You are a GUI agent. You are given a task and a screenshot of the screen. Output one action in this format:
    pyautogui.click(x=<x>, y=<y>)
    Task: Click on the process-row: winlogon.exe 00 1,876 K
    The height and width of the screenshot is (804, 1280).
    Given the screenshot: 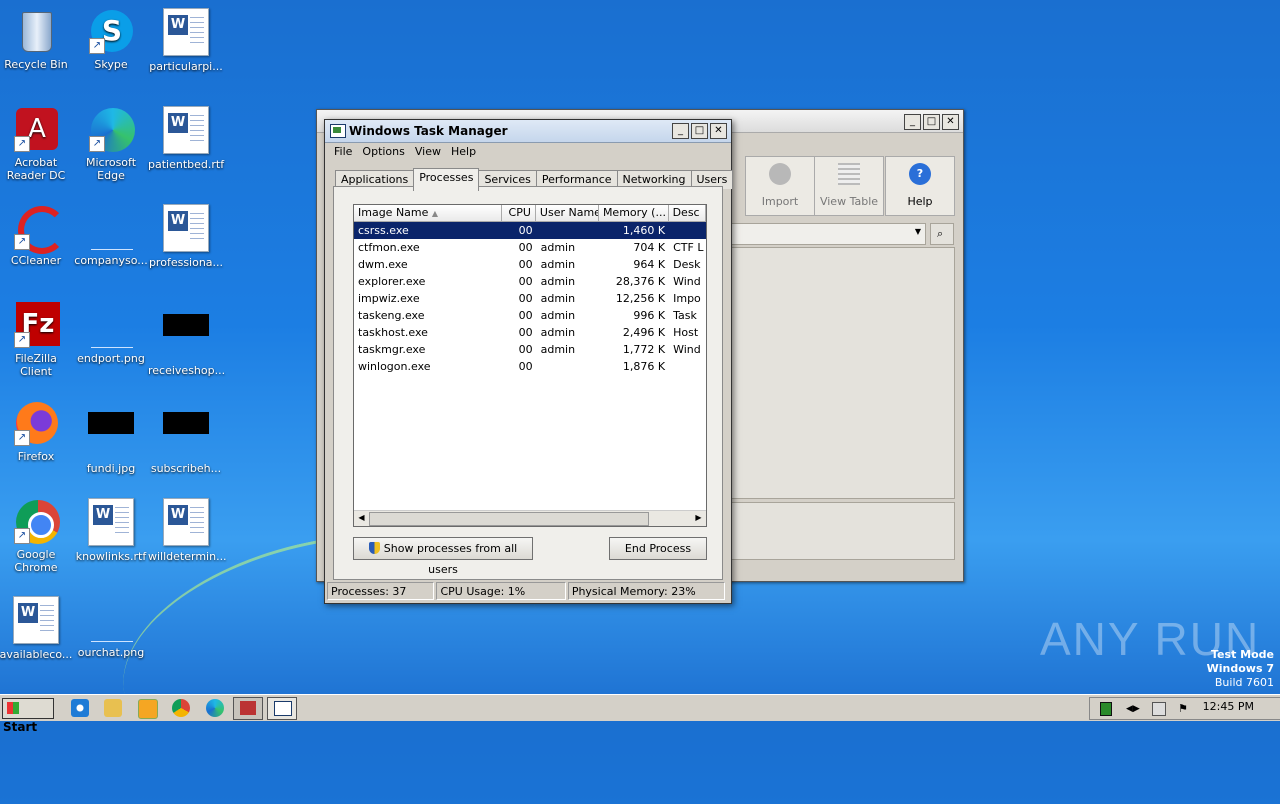 What is the action you would take?
    pyautogui.click(x=530, y=366)
    